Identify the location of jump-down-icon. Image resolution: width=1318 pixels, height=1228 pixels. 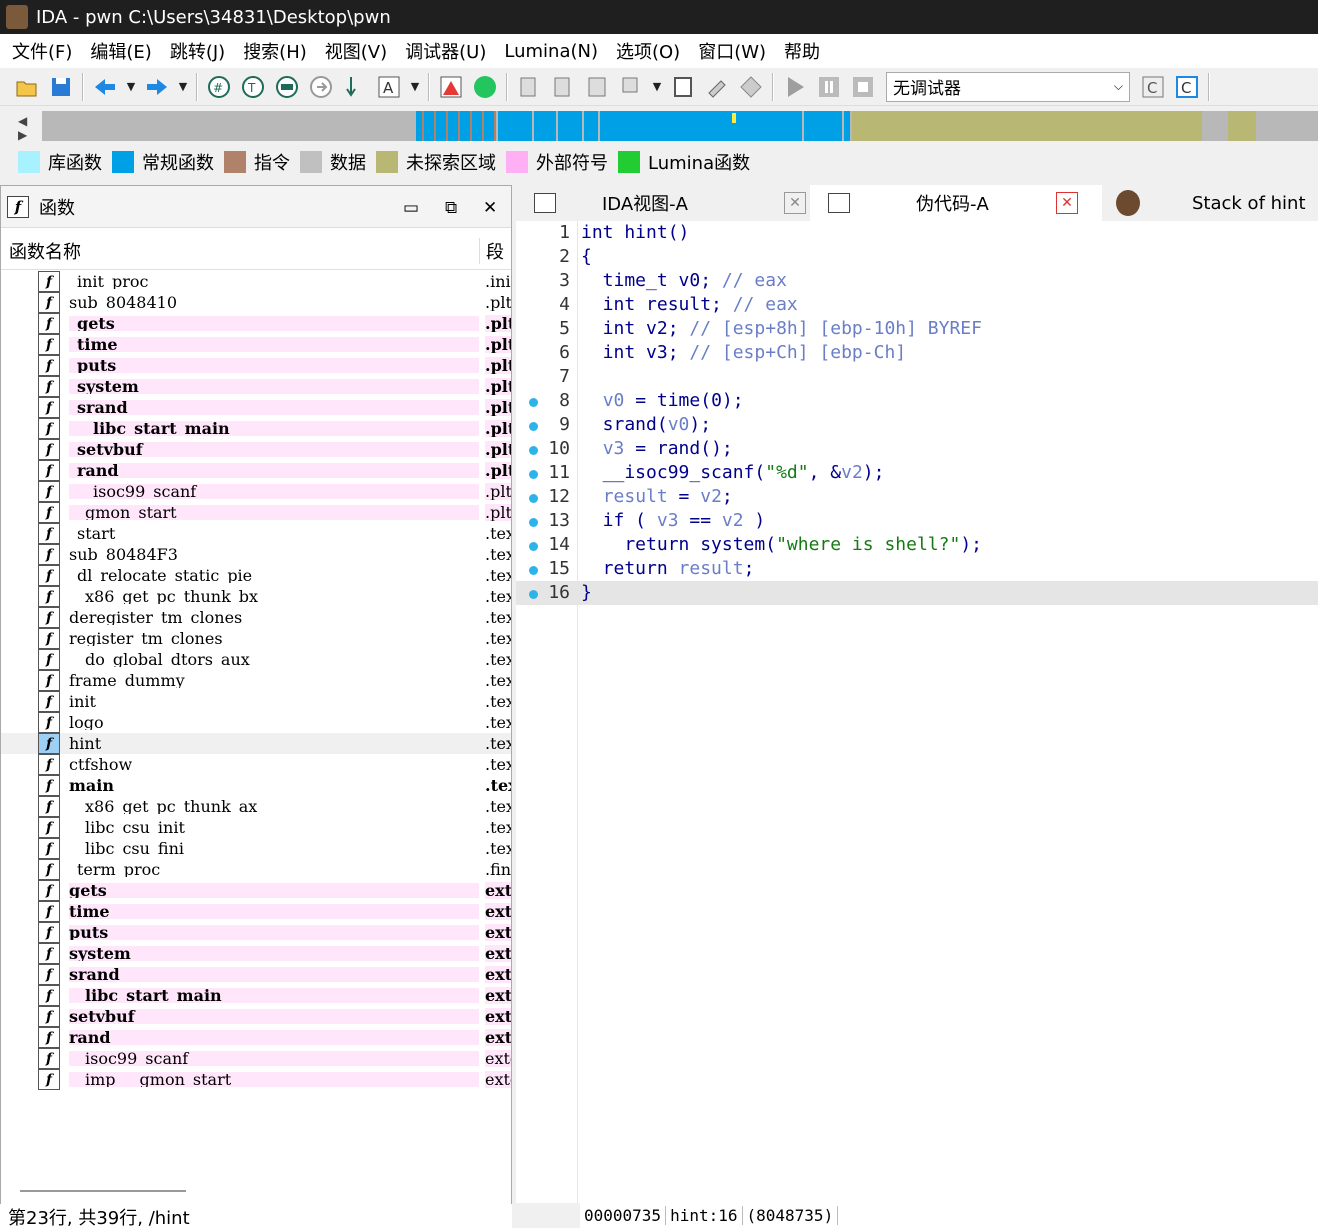
(355, 87).